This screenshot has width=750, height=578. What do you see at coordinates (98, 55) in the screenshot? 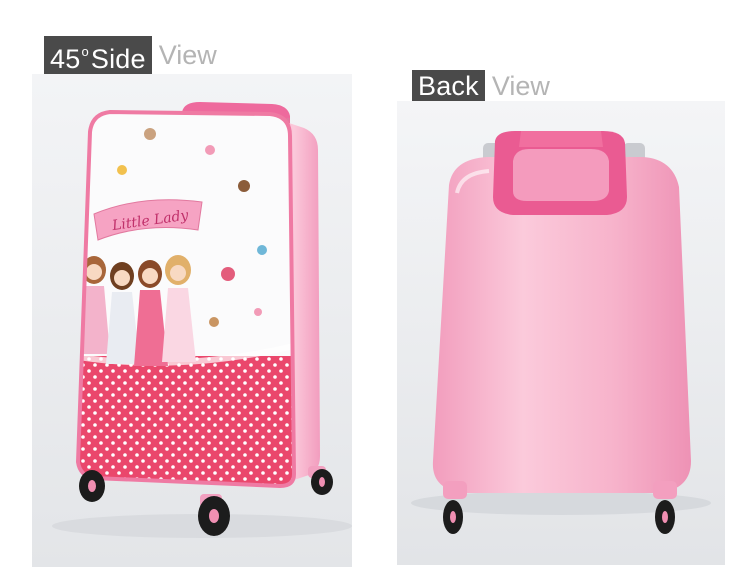
I see `side-view-tag: 45oSide` at bounding box center [98, 55].